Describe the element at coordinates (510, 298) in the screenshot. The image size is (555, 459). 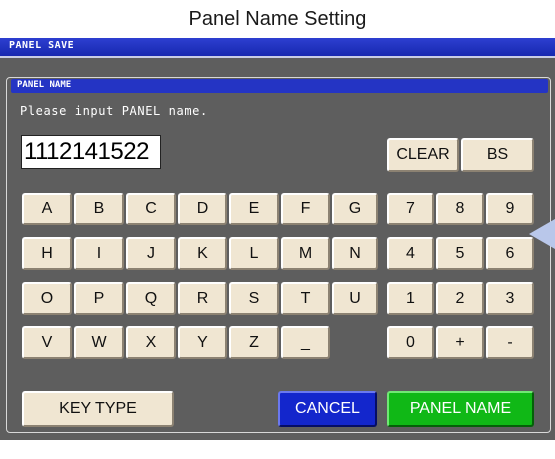
I see `key-3: 3` at that location.